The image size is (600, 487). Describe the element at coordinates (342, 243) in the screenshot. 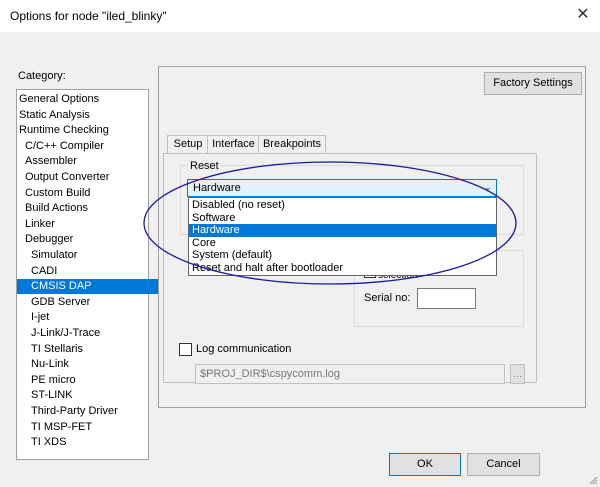

I see `reset-option: Core` at that location.